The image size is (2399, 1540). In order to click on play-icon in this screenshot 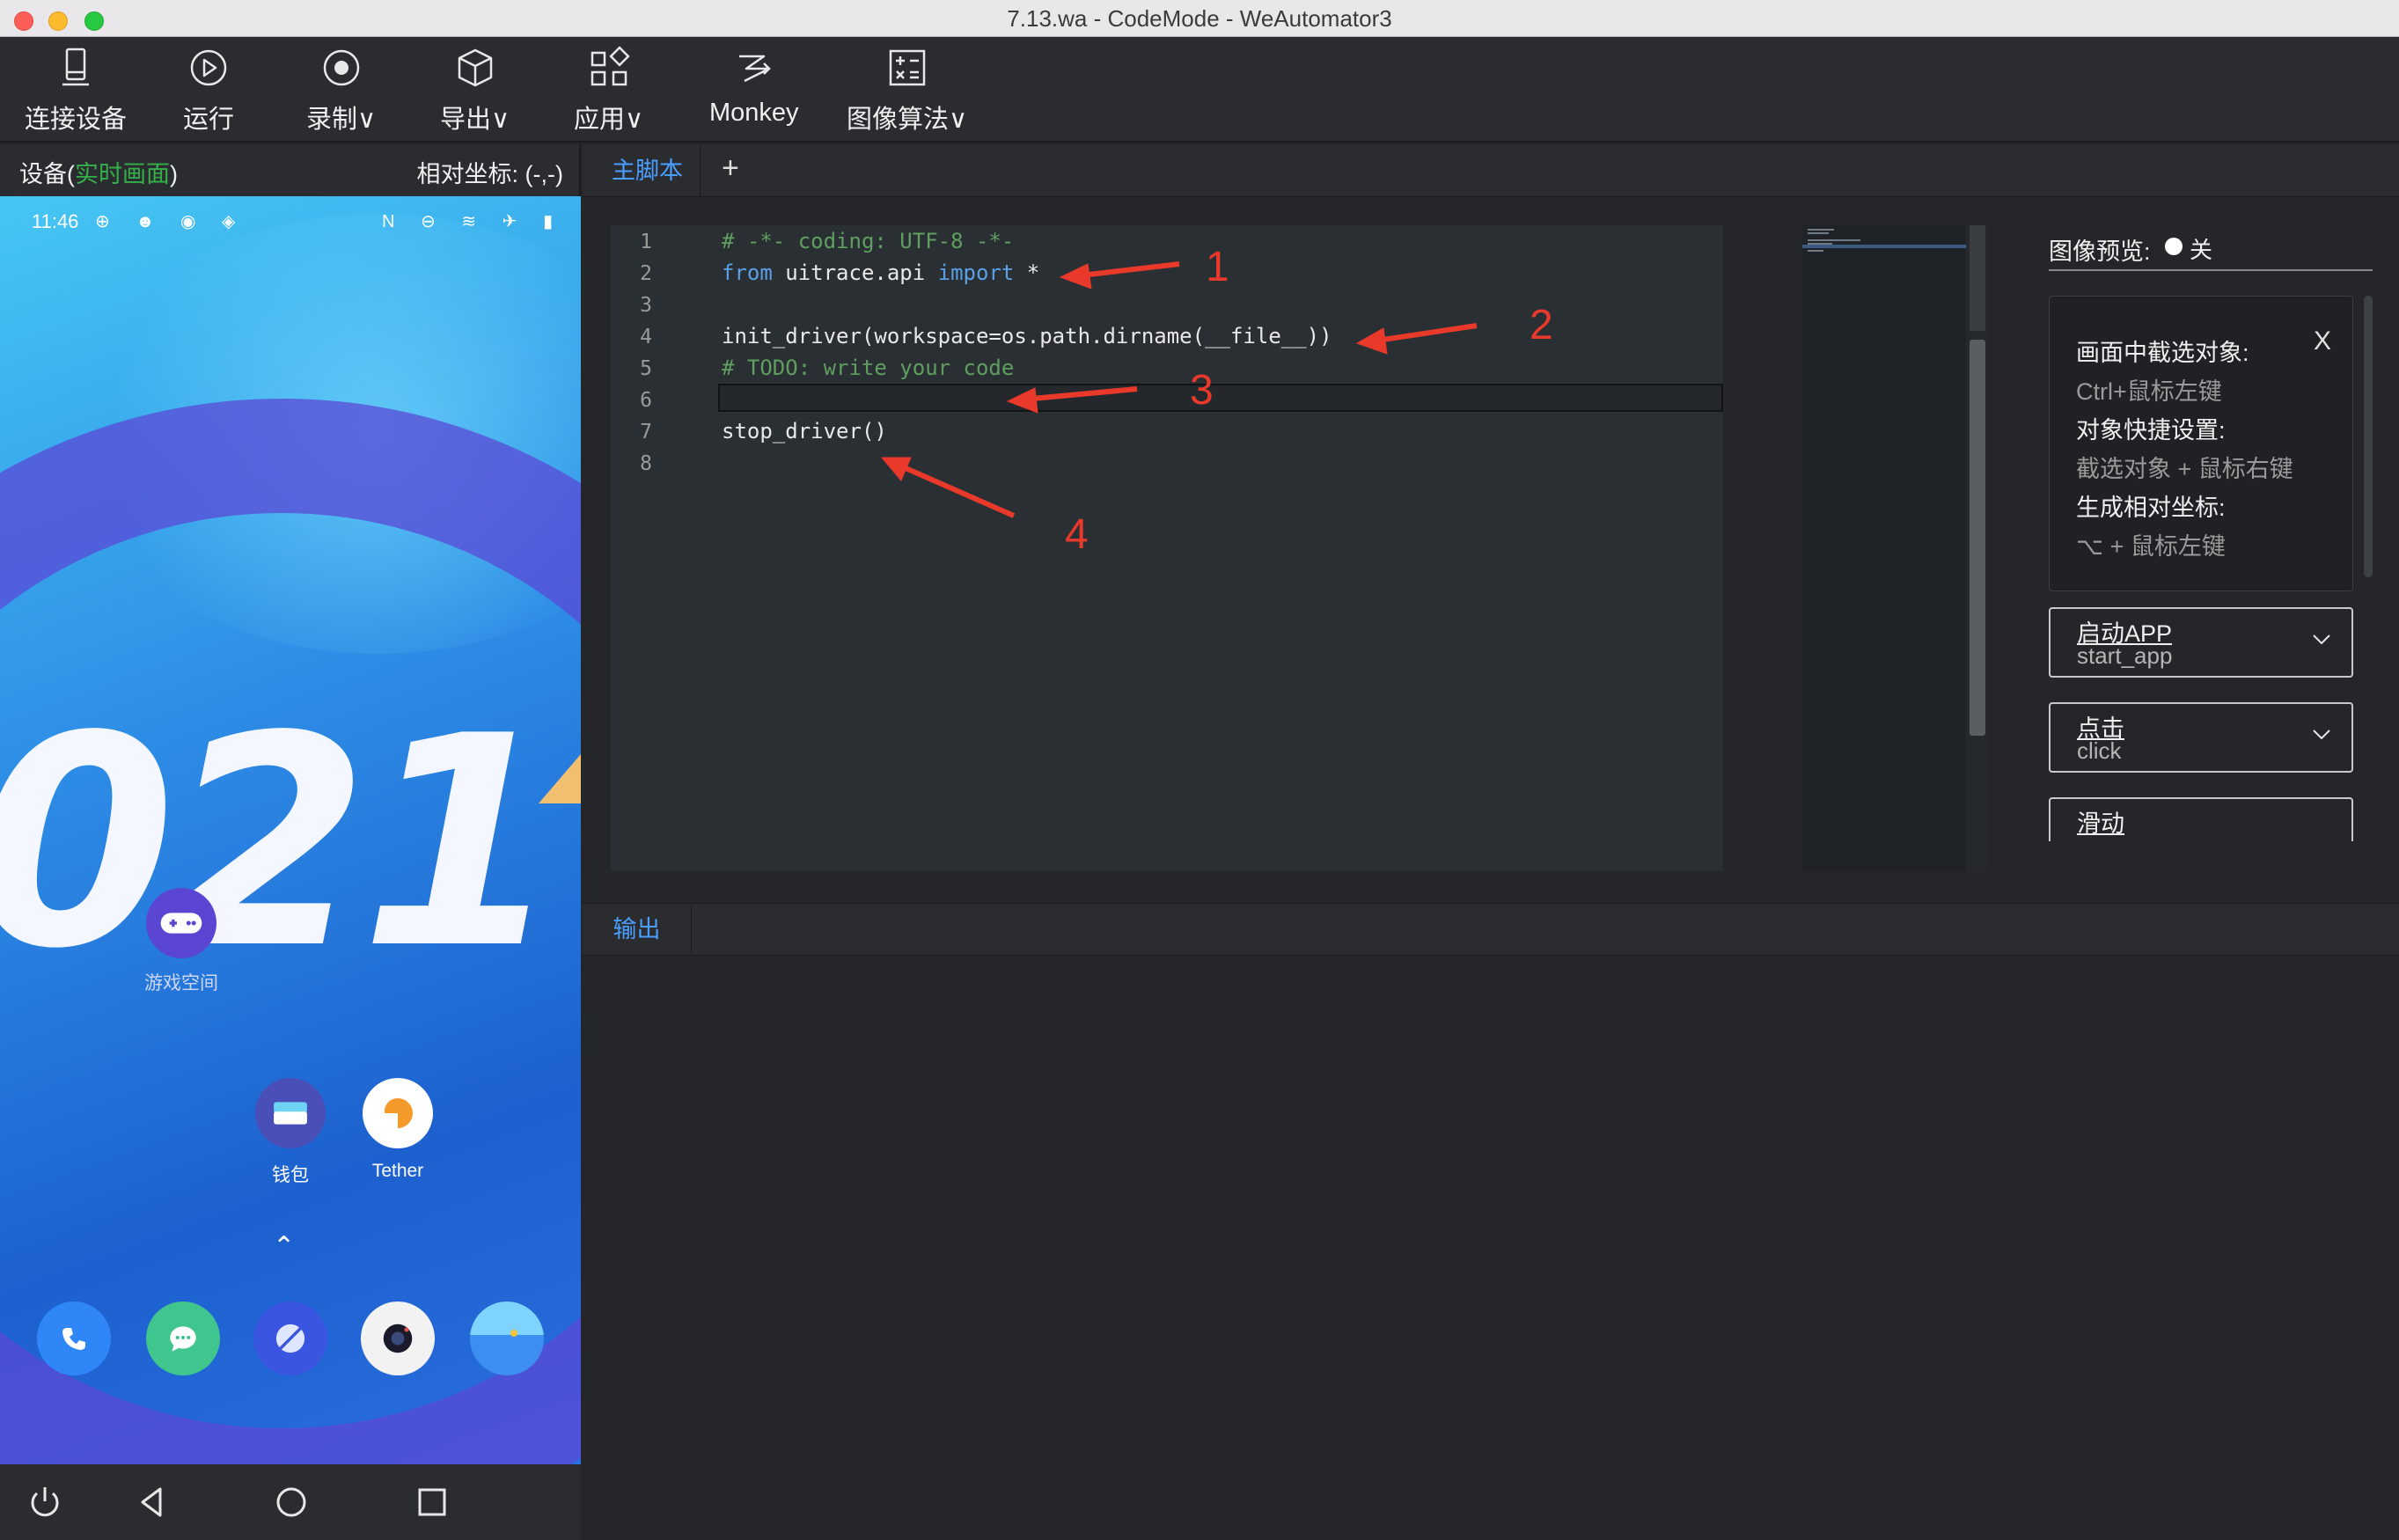, I will do `click(208, 68)`.